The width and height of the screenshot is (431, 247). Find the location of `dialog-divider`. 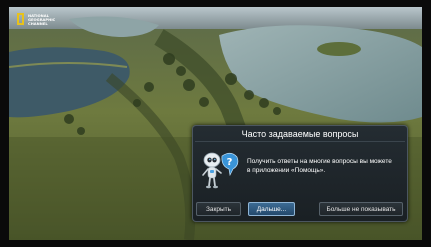

dialog-divider is located at coordinates (300, 141).